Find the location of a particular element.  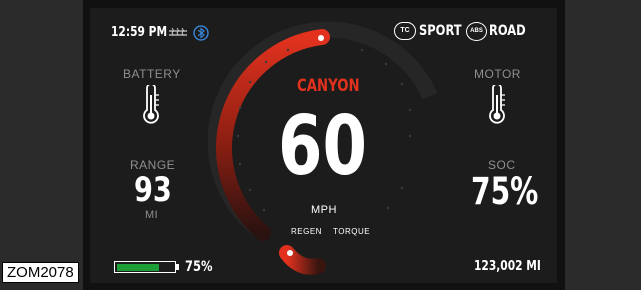

battery-percent: 75% is located at coordinates (199, 267).